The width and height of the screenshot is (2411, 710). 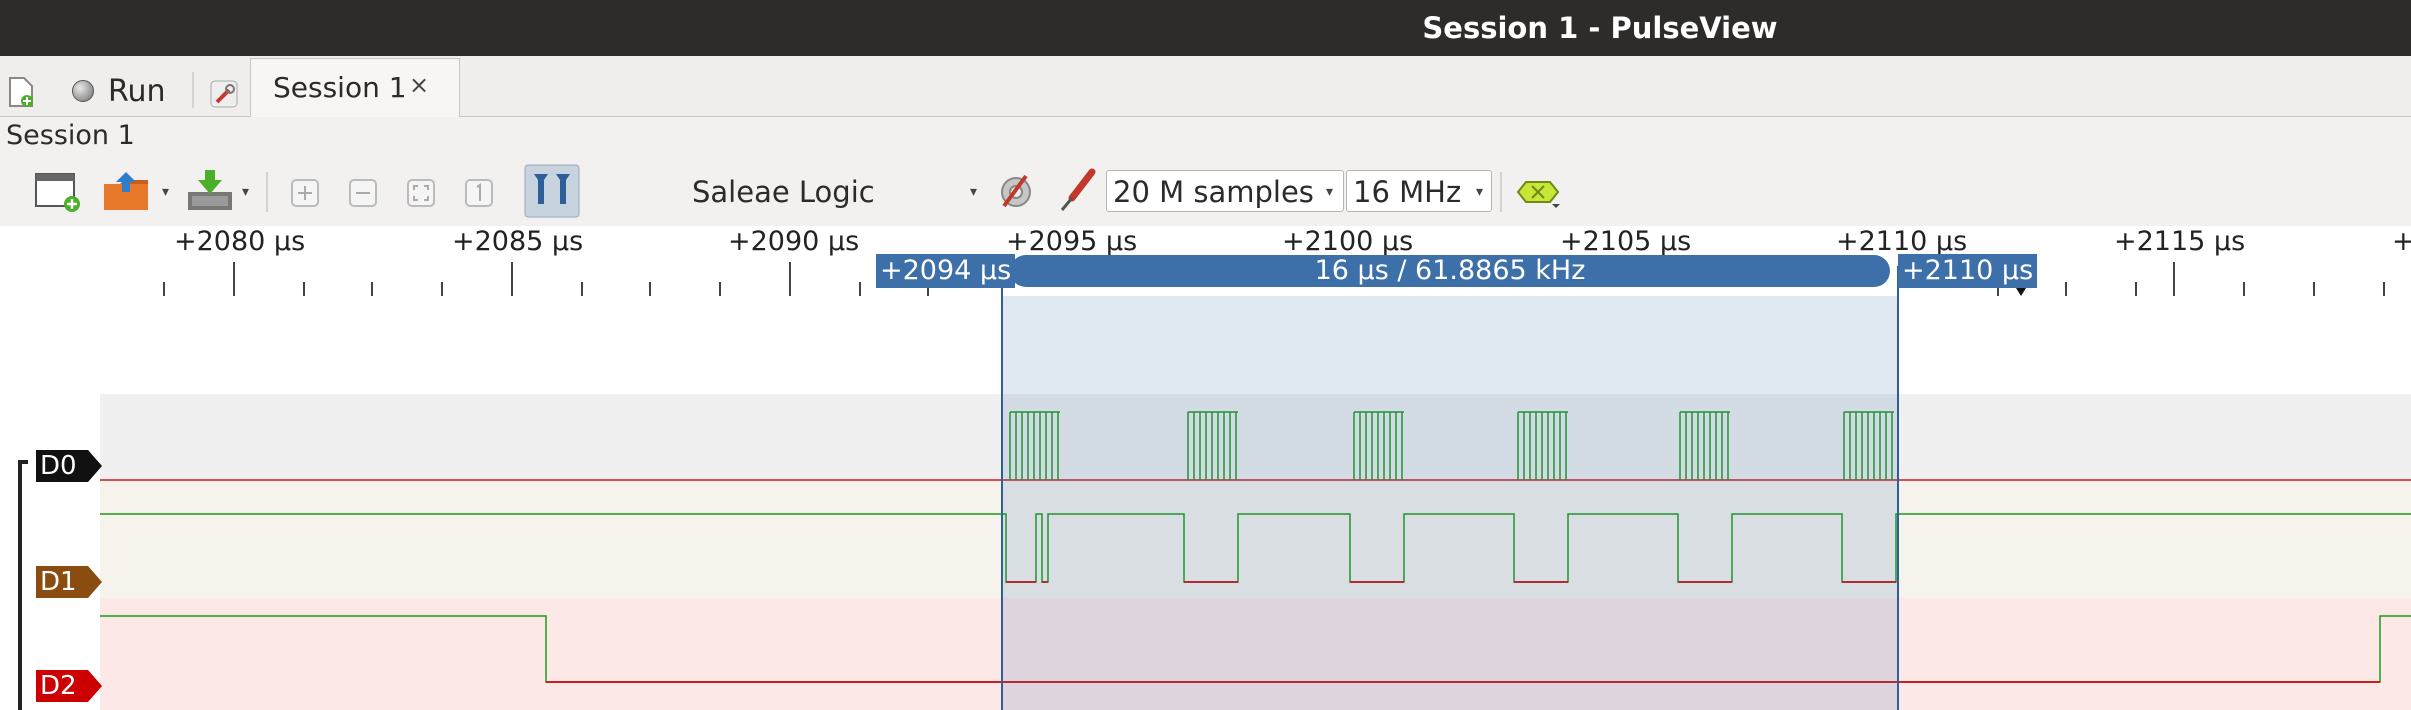 What do you see at coordinates (53, 582) in the screenshot?
I see `channel-label-d1: D1` at bounding box center [53, 582].